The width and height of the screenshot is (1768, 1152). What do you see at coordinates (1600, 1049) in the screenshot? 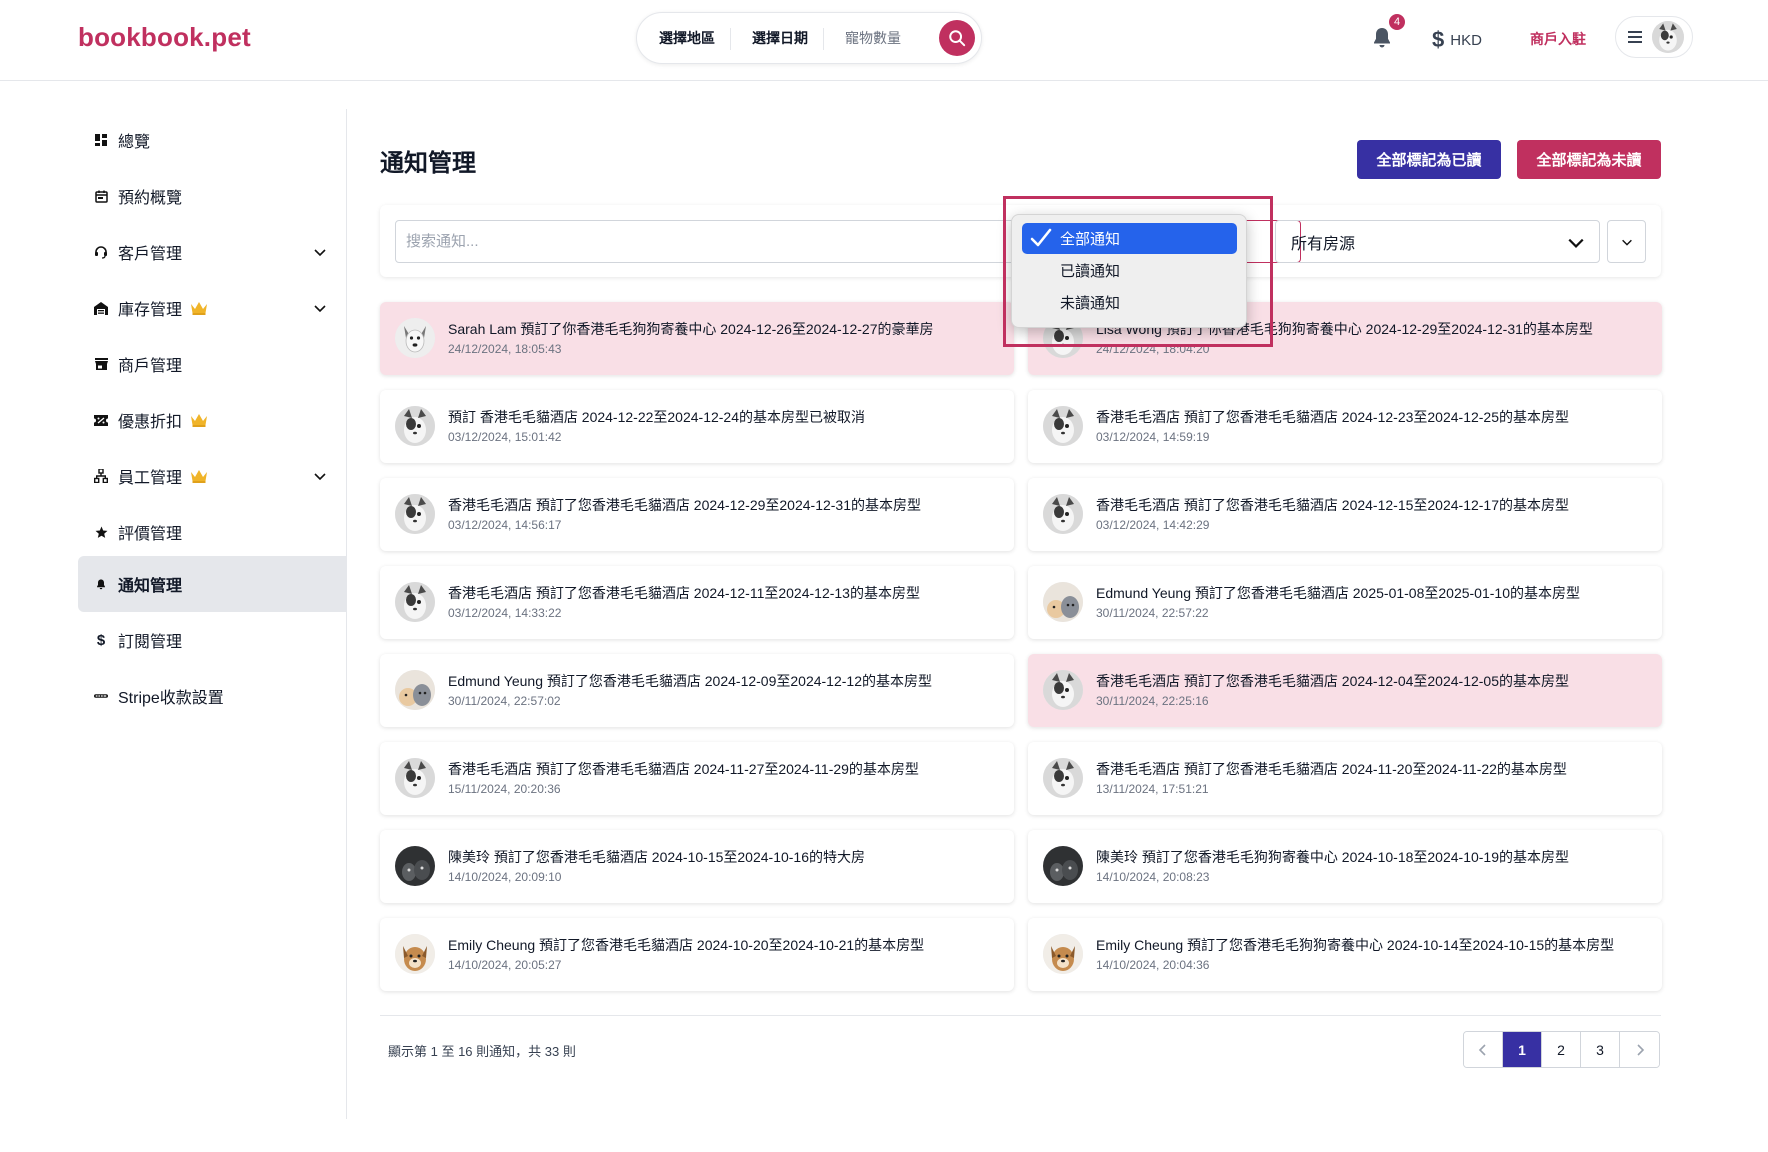
I see `page-button-3: 3` at bounding box center [1600, 1049].